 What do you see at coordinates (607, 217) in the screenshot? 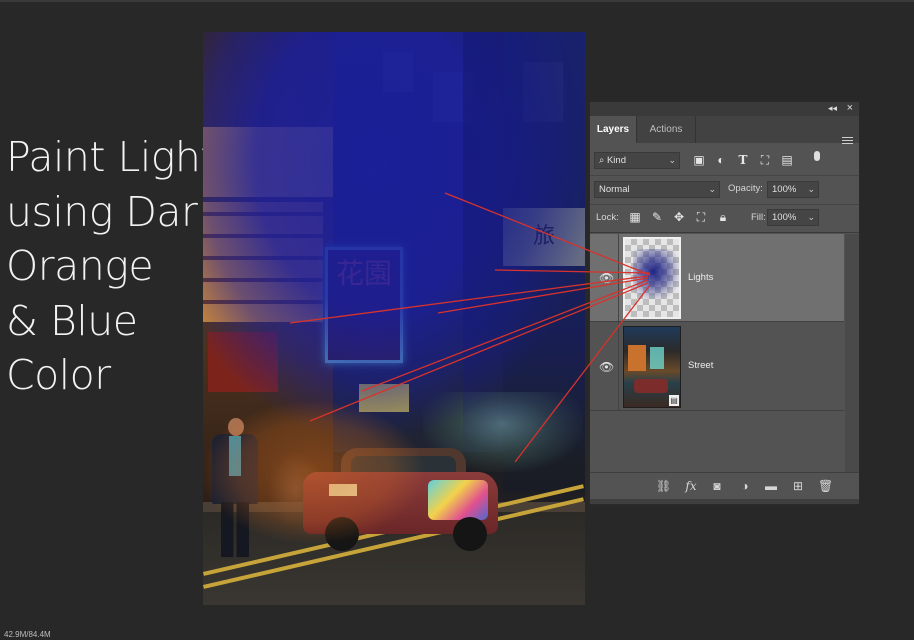
I see `lock-label: Lock:` at bounding box center [607, 217].